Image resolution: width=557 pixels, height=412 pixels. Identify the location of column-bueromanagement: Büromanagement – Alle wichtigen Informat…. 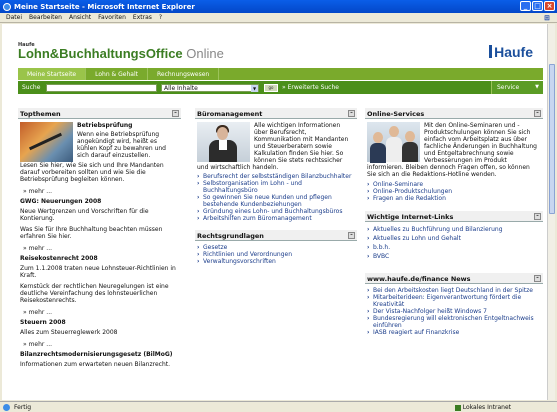
(276, 186).